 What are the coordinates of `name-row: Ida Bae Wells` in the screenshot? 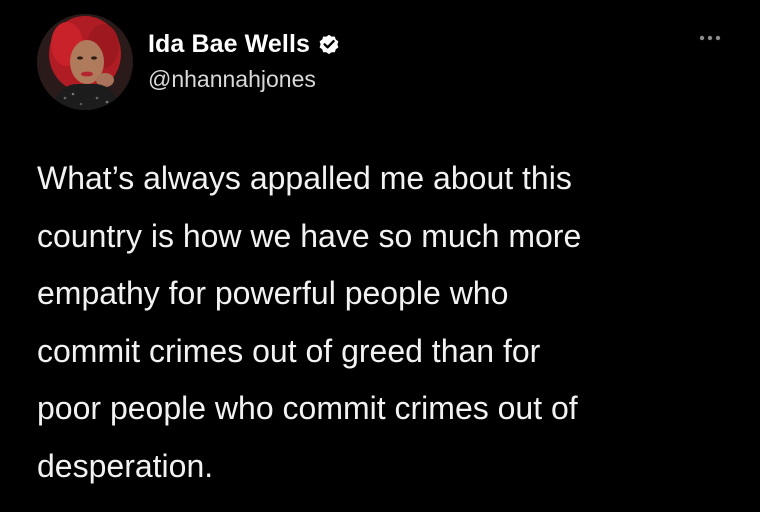 It's located at (398, 44).